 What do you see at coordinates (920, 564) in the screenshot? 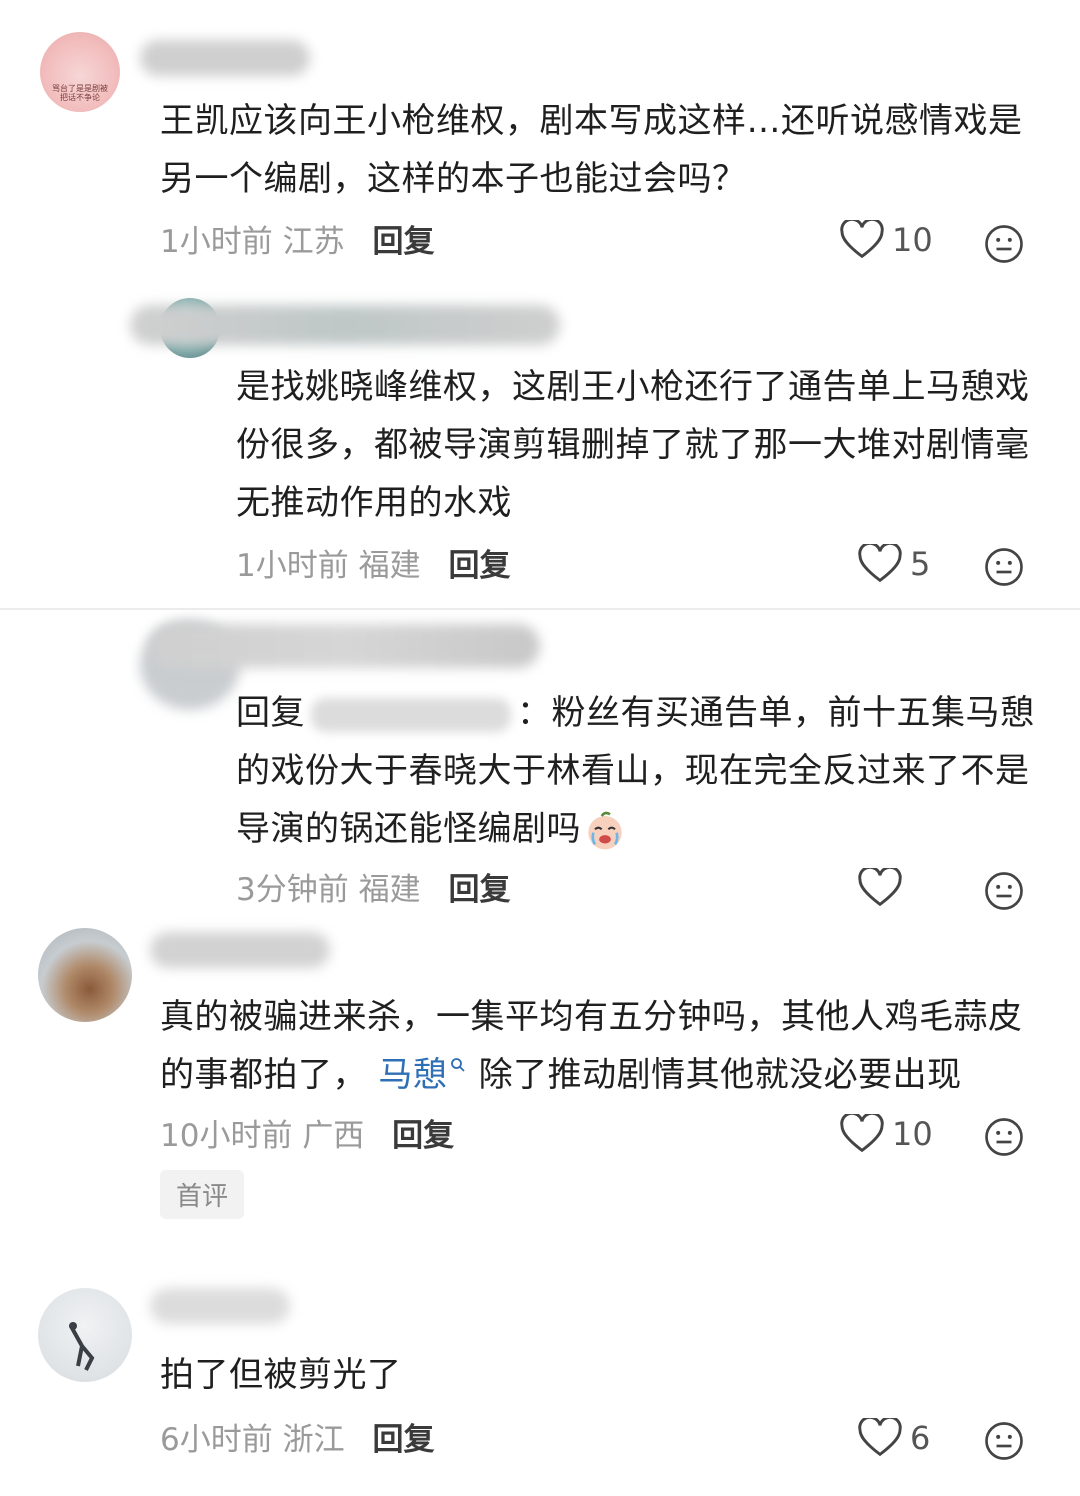
I see `like-count: 5` at bounding box center [920, 564].